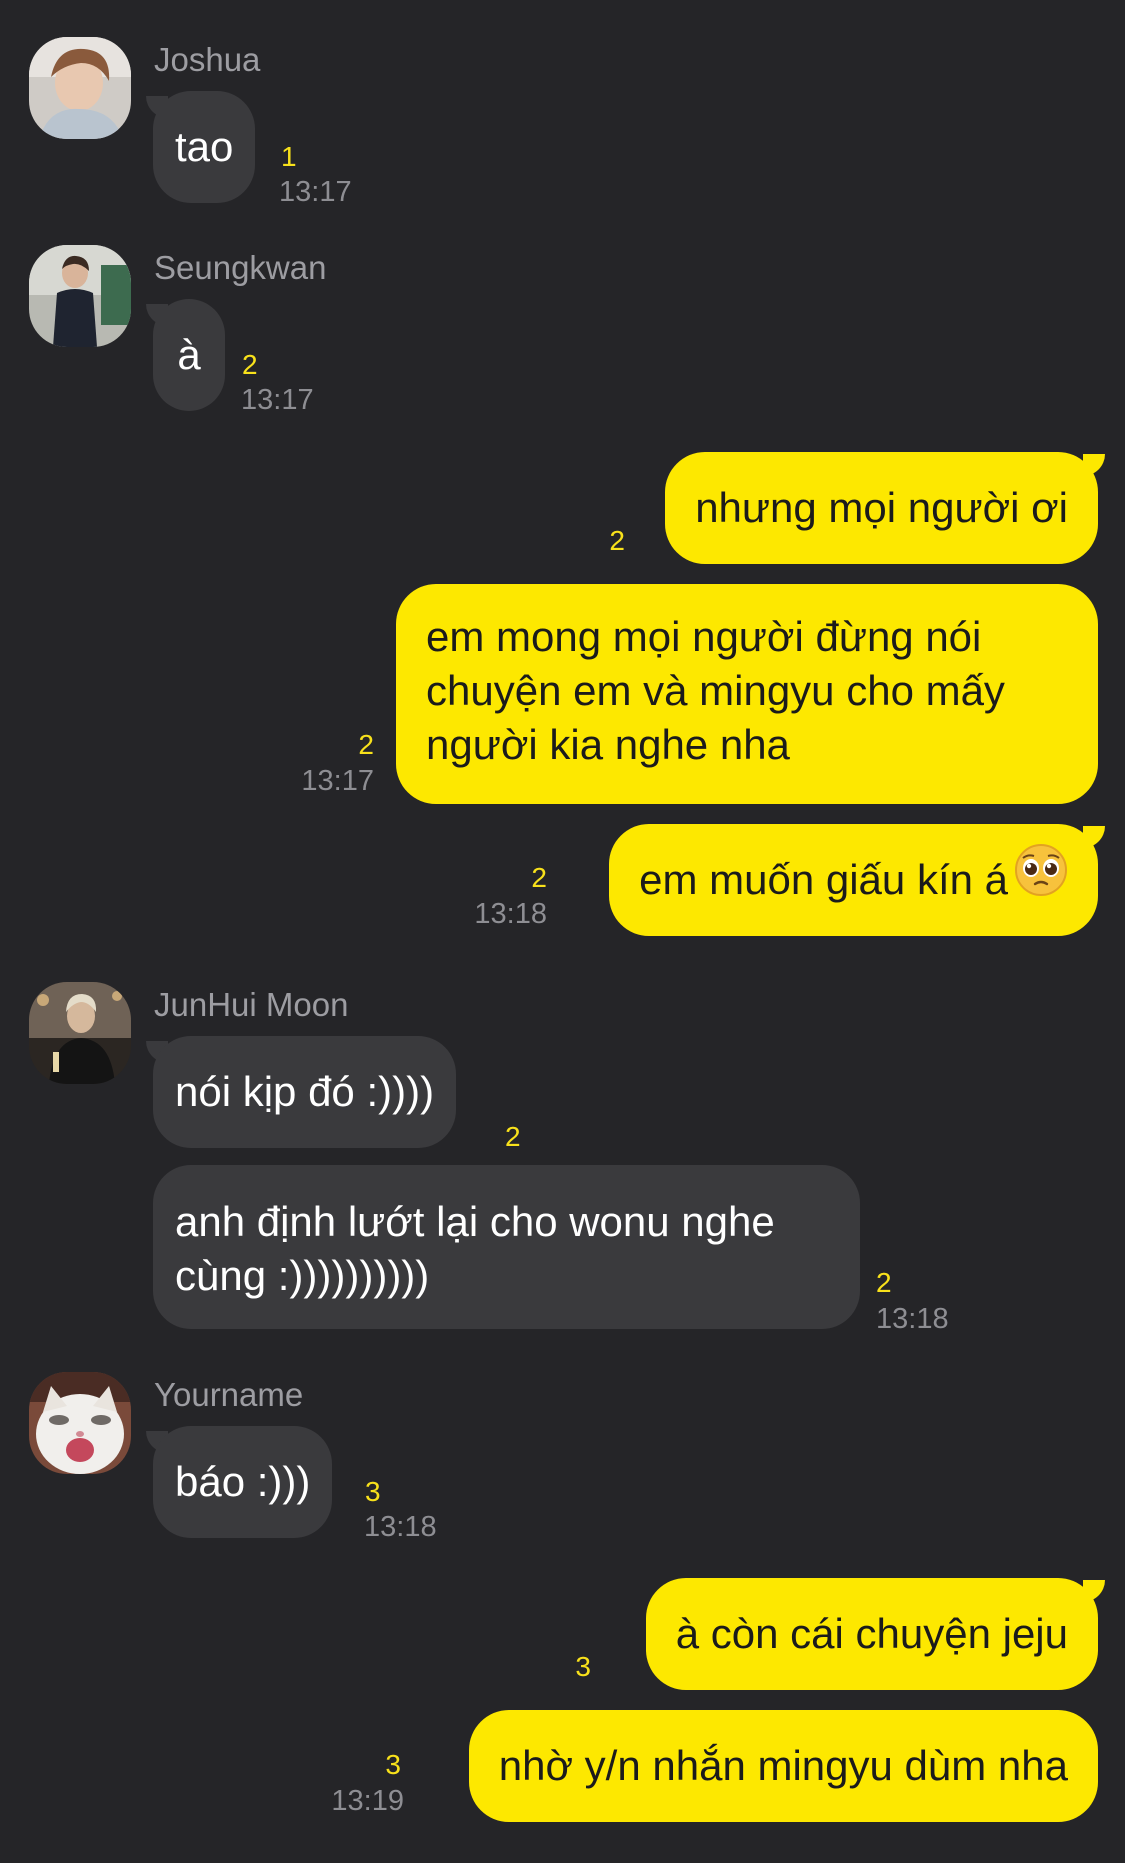 The image size is (1125, 1863). Describe the element at coordinates (305, 1092) in the screenshot. I see `message-bubble: nói kịp đó :))))` at that location.